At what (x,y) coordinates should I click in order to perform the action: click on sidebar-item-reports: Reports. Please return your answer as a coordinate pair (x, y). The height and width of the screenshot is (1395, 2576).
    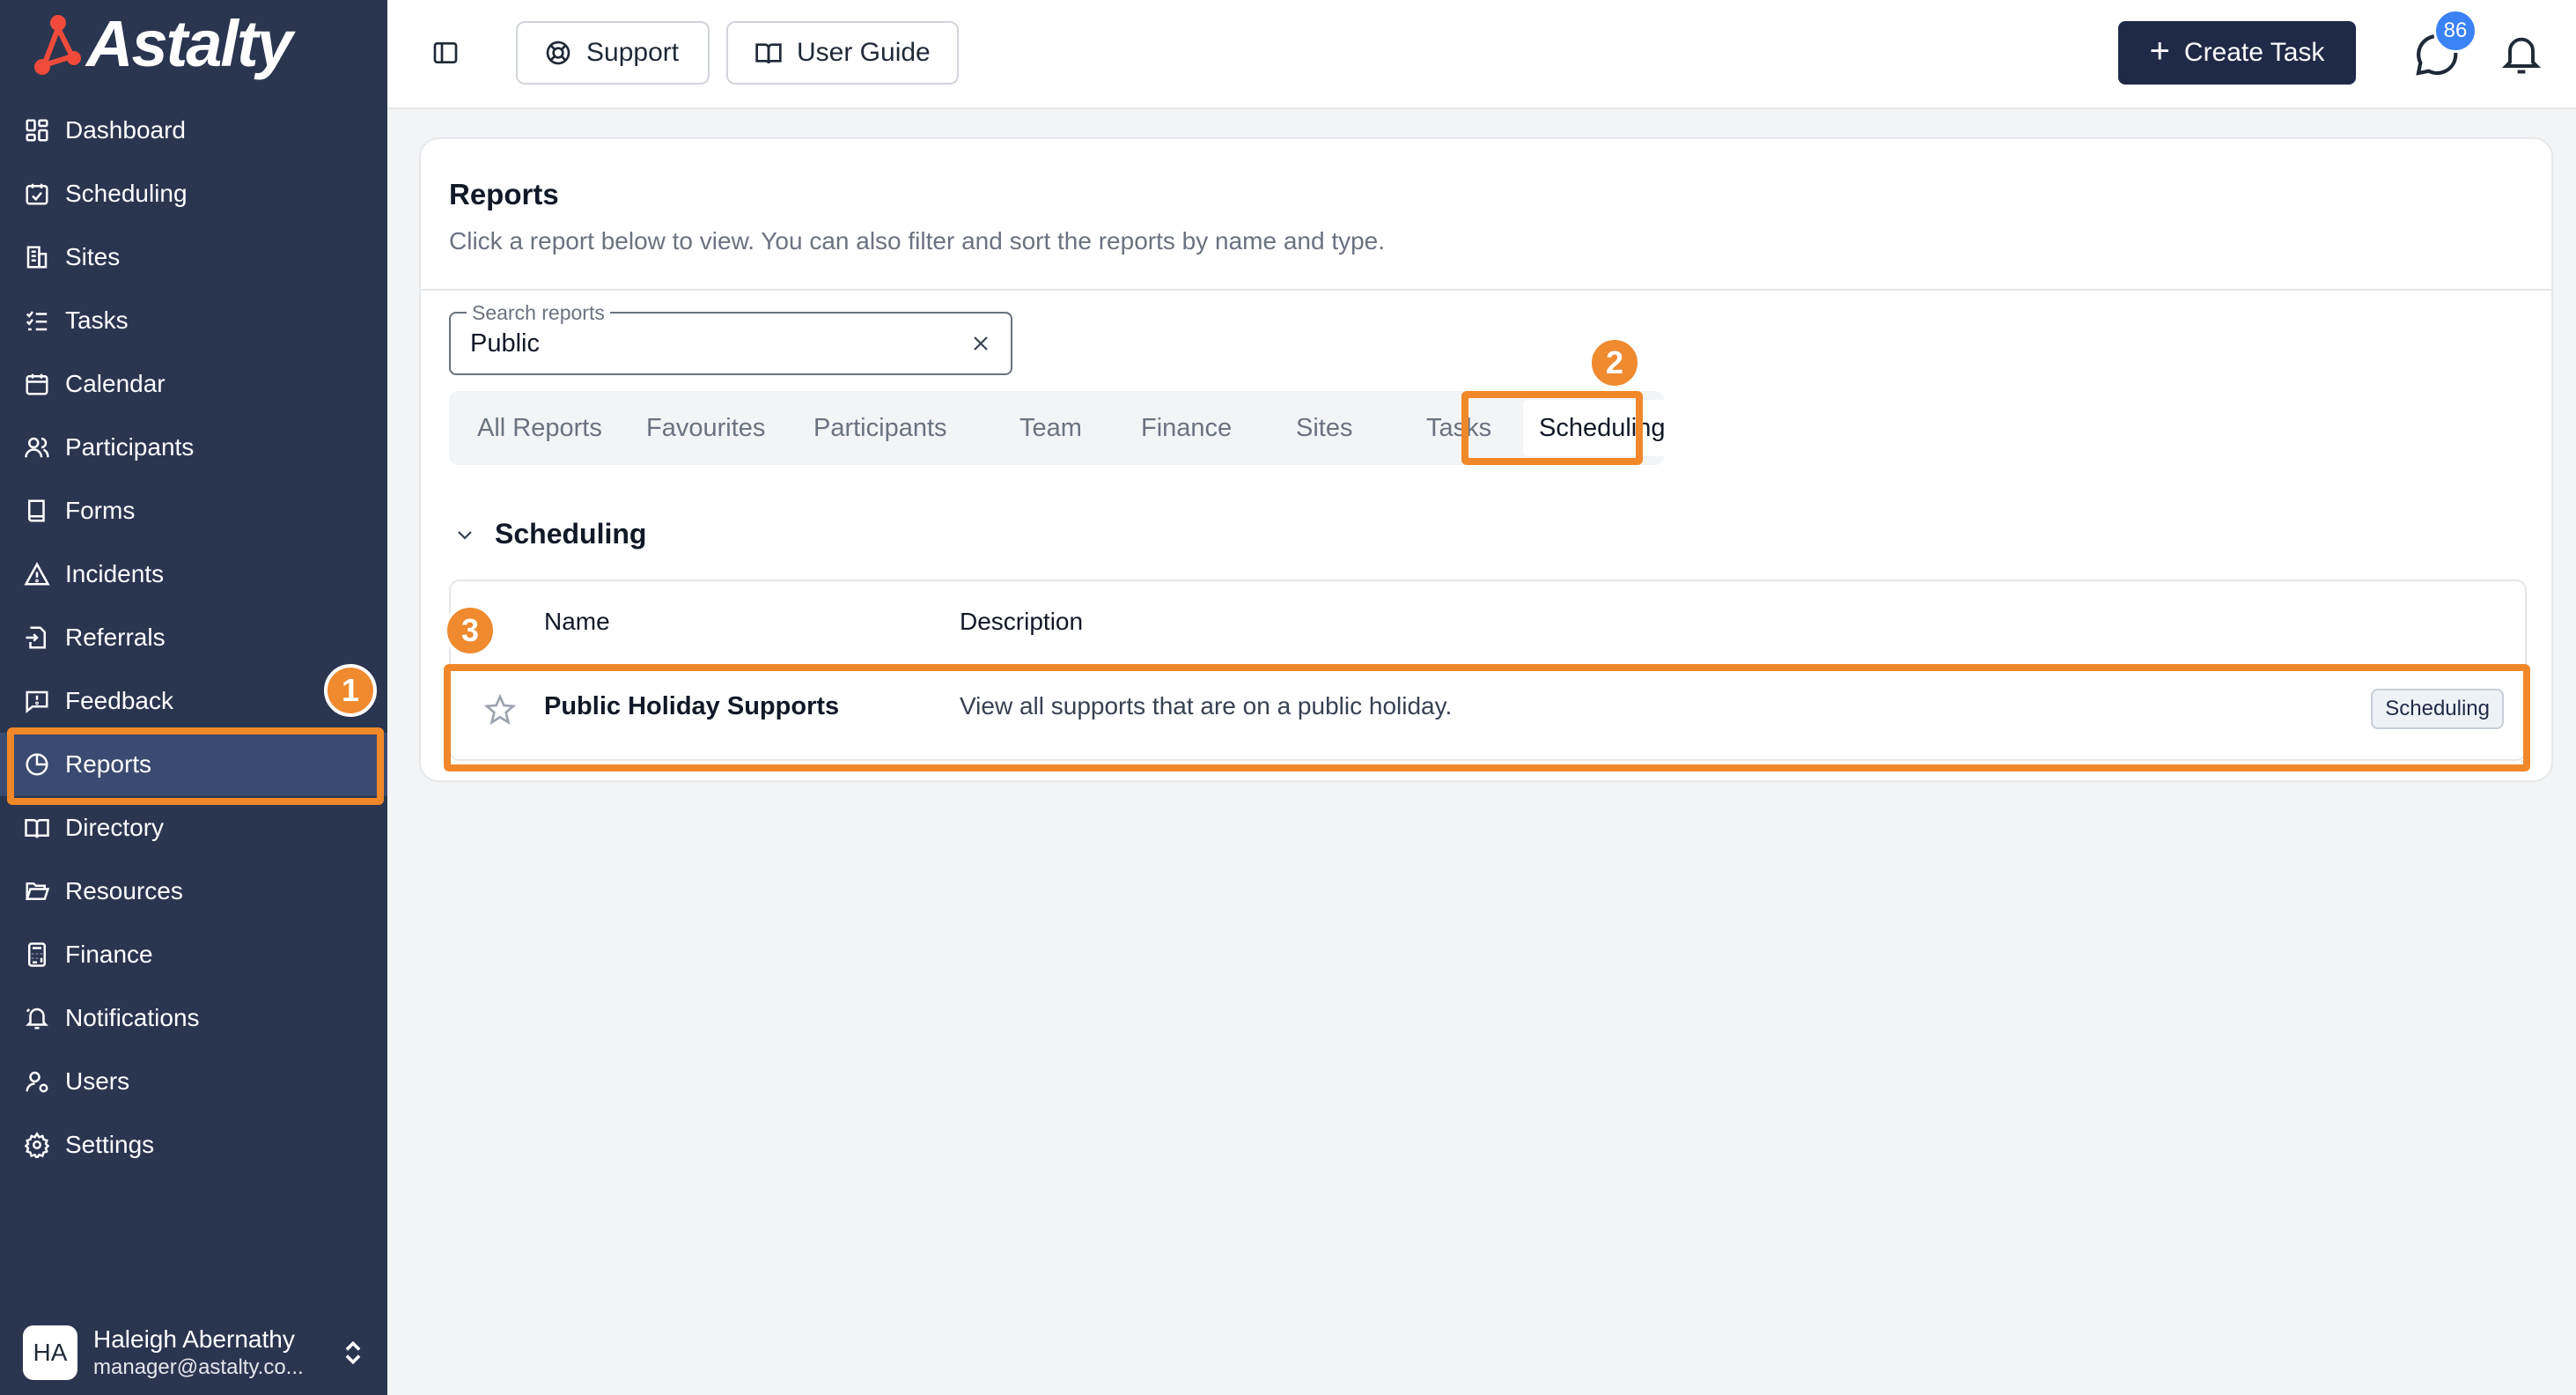
    Looking at the image, I should click on (193, 765).